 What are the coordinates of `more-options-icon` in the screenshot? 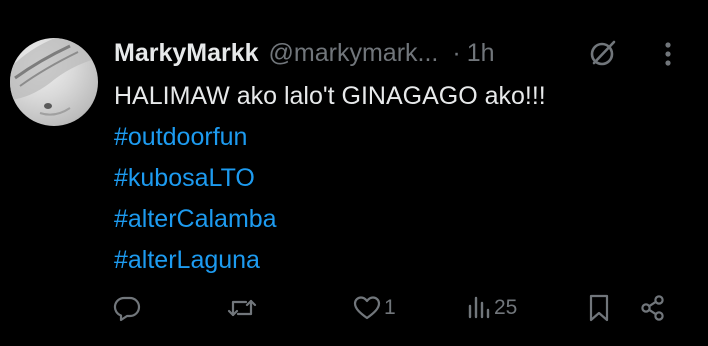 It's located at (668, 54).